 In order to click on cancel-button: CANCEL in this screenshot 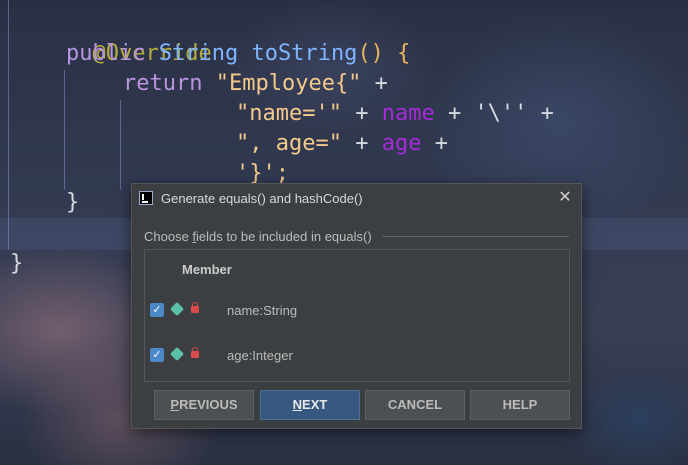, I will do `click(415, 405)`.